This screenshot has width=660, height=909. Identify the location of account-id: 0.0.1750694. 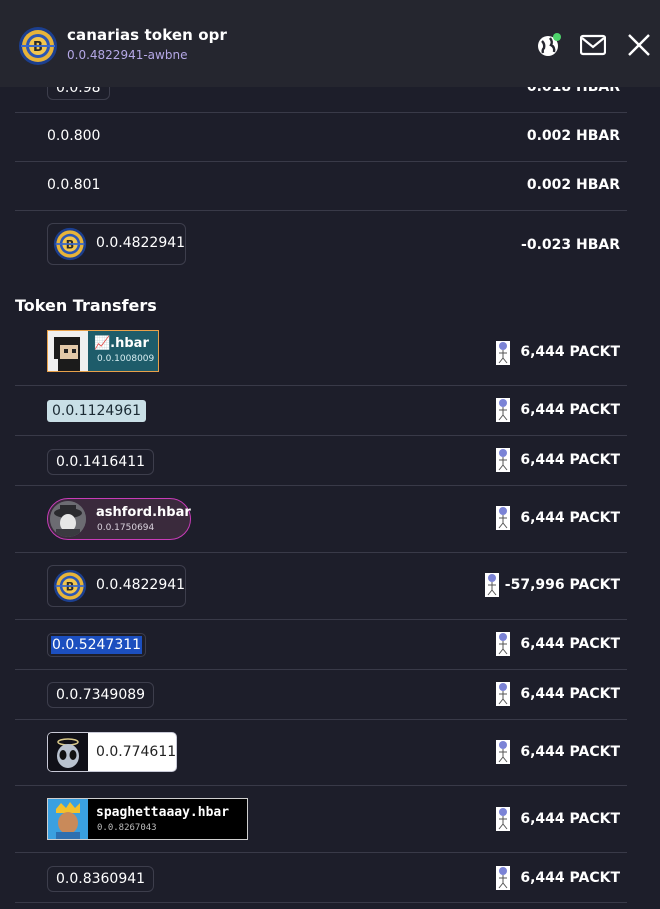
(126, 528).